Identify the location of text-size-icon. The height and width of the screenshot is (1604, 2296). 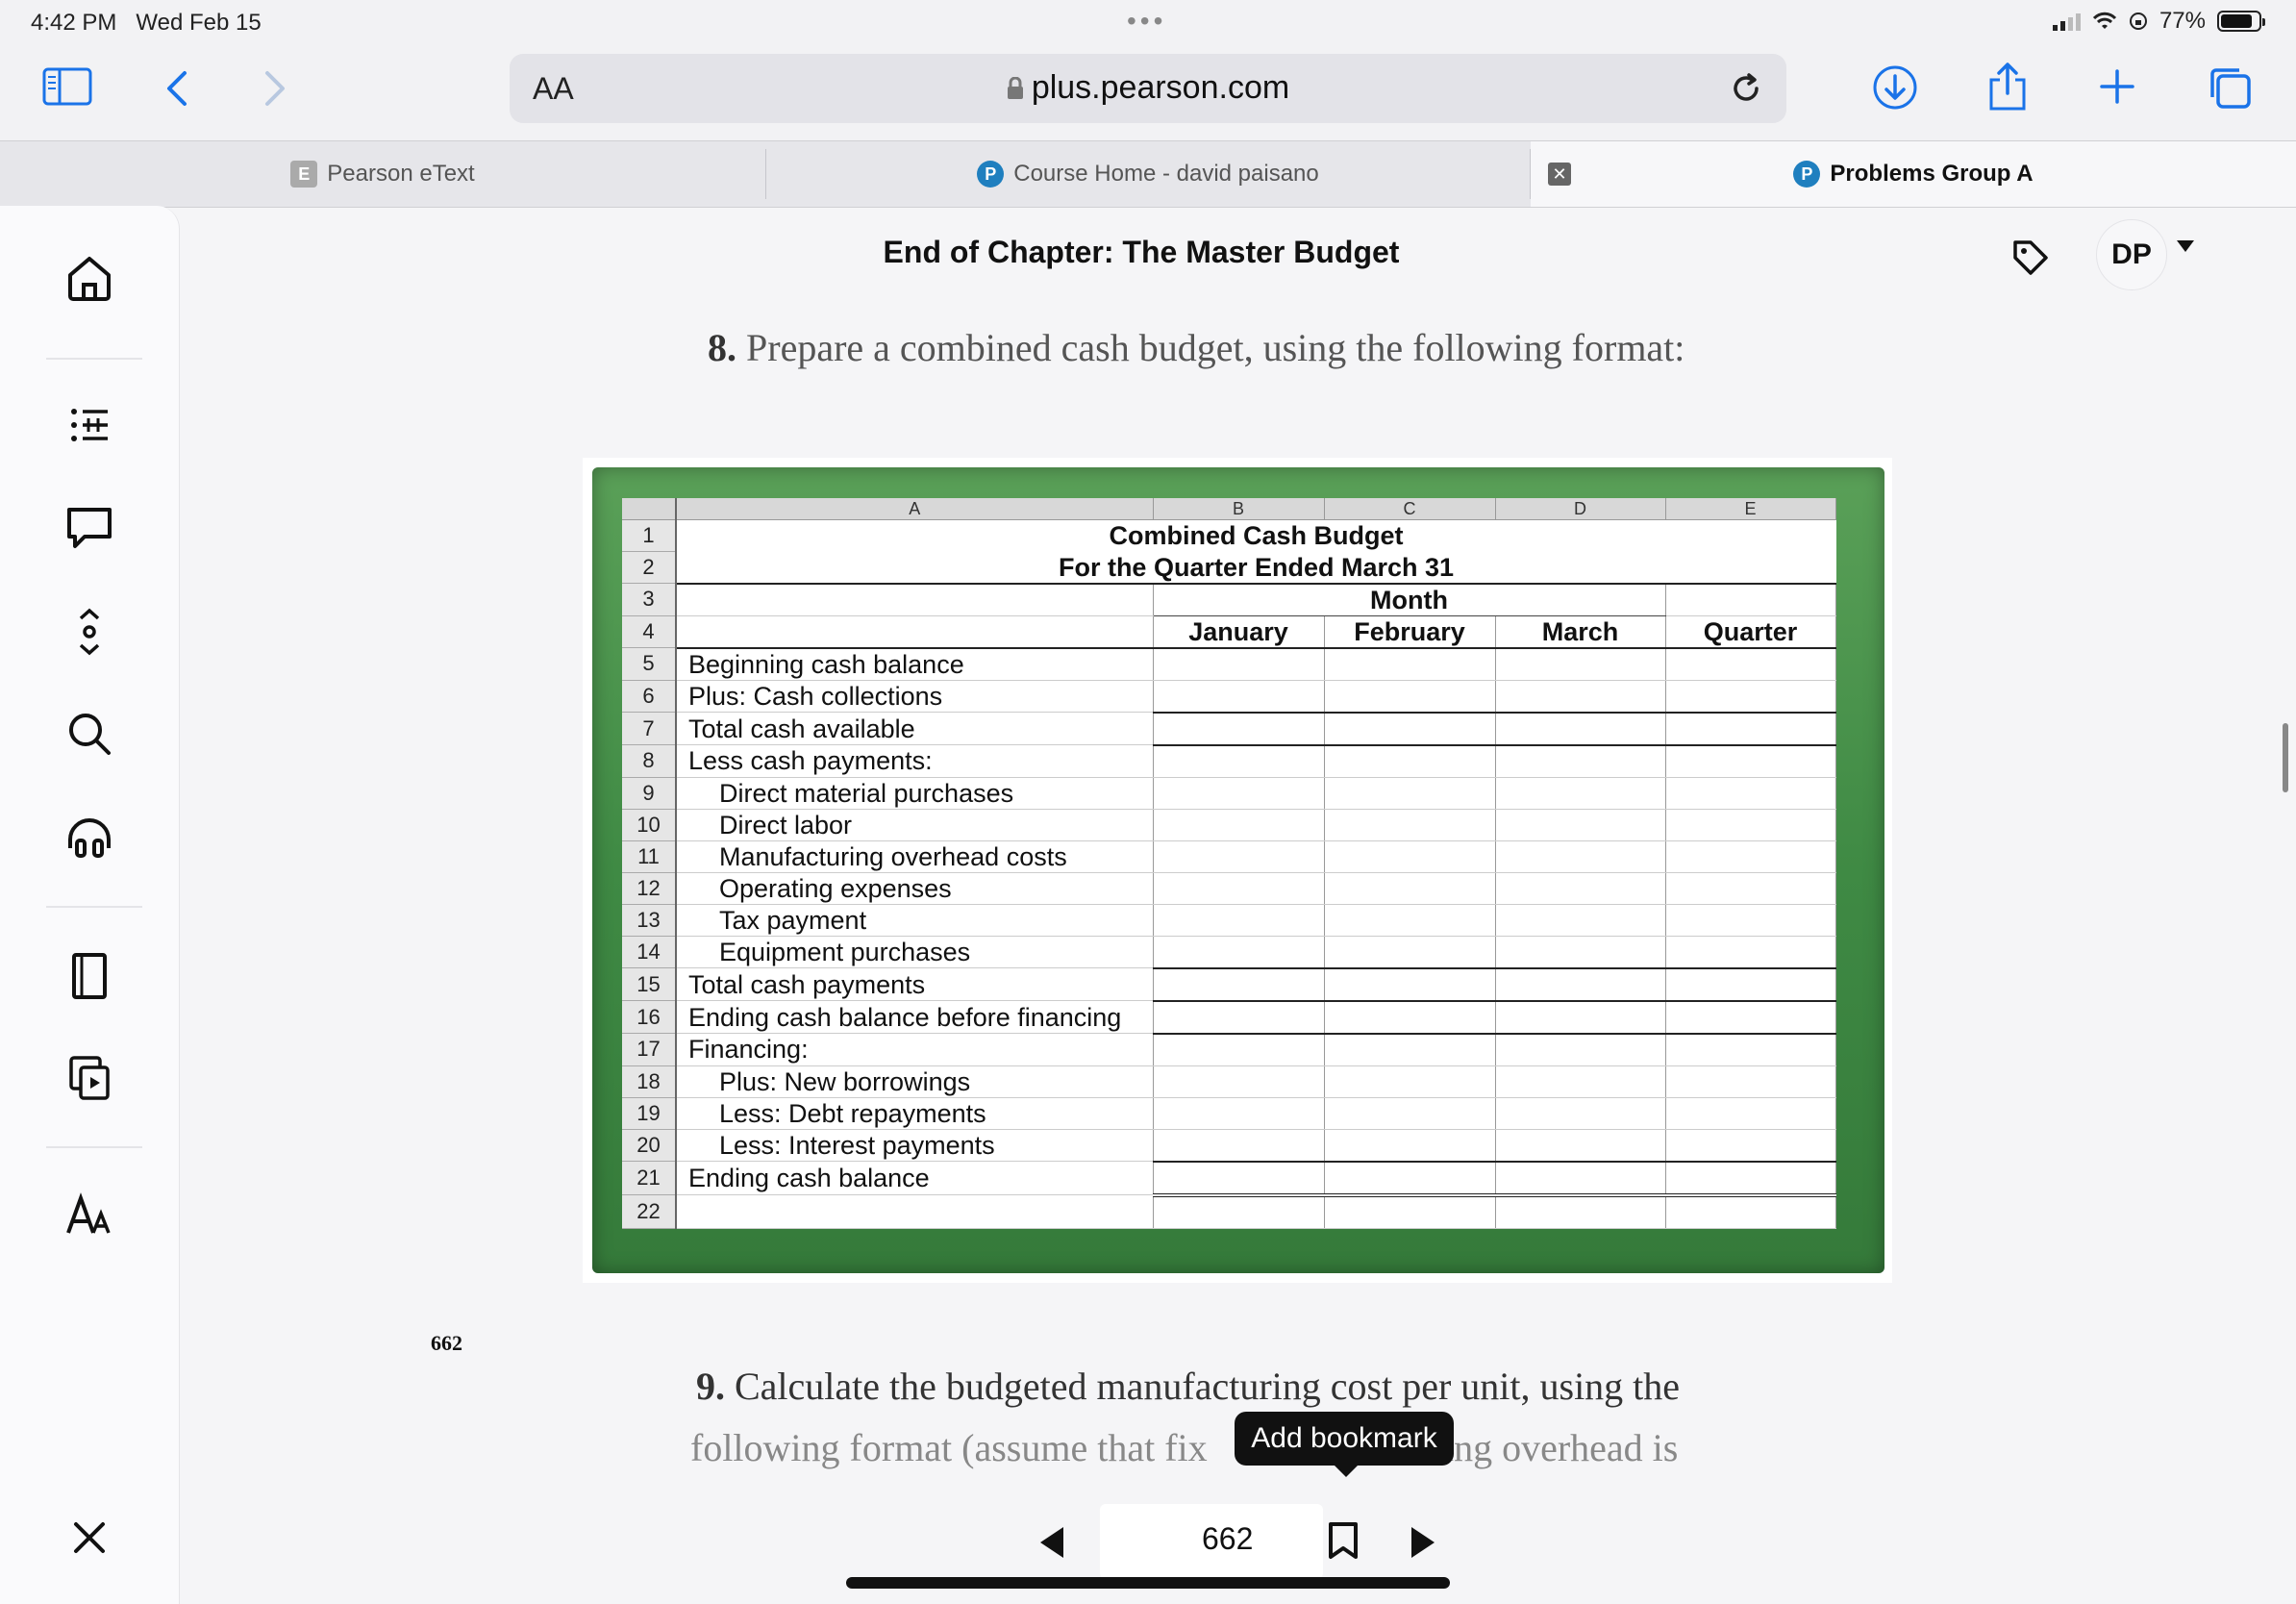
(89, 1214).